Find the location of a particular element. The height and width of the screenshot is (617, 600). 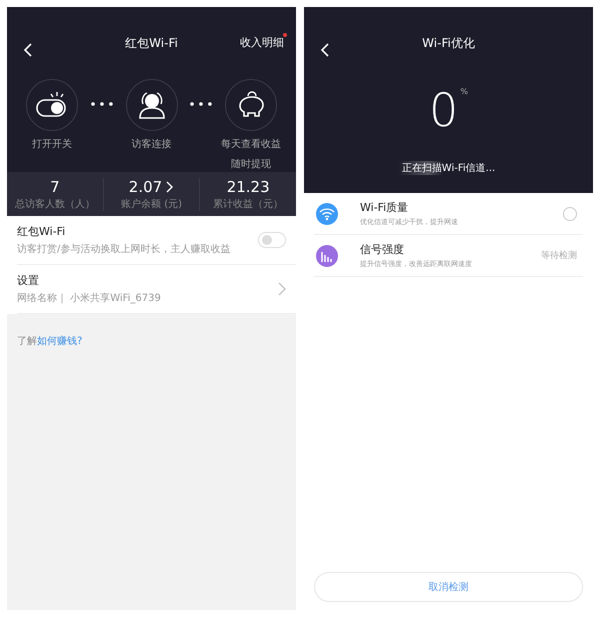

row-subtitle: 访客打赏/参与活动换取上网时长，主人赚取收益 is located at coordinates (124, 249).